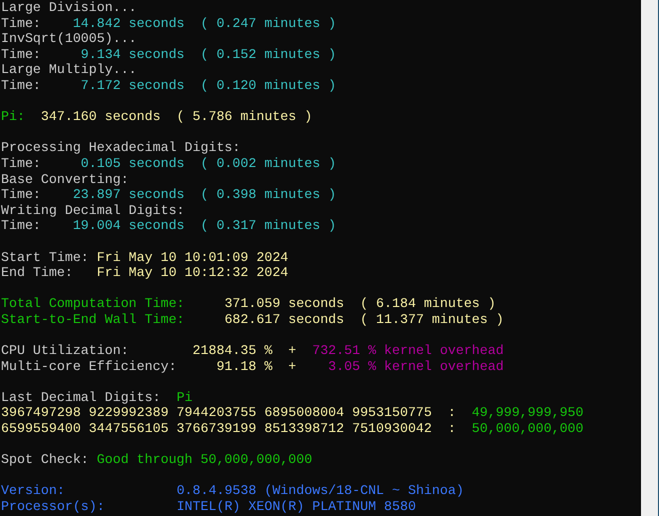  What do you see at coordinates (208, 163) in the screenshot?
I see `output-text: 0.105 seconds ( 0.002 minutes )` at bounding box center [208, 163].